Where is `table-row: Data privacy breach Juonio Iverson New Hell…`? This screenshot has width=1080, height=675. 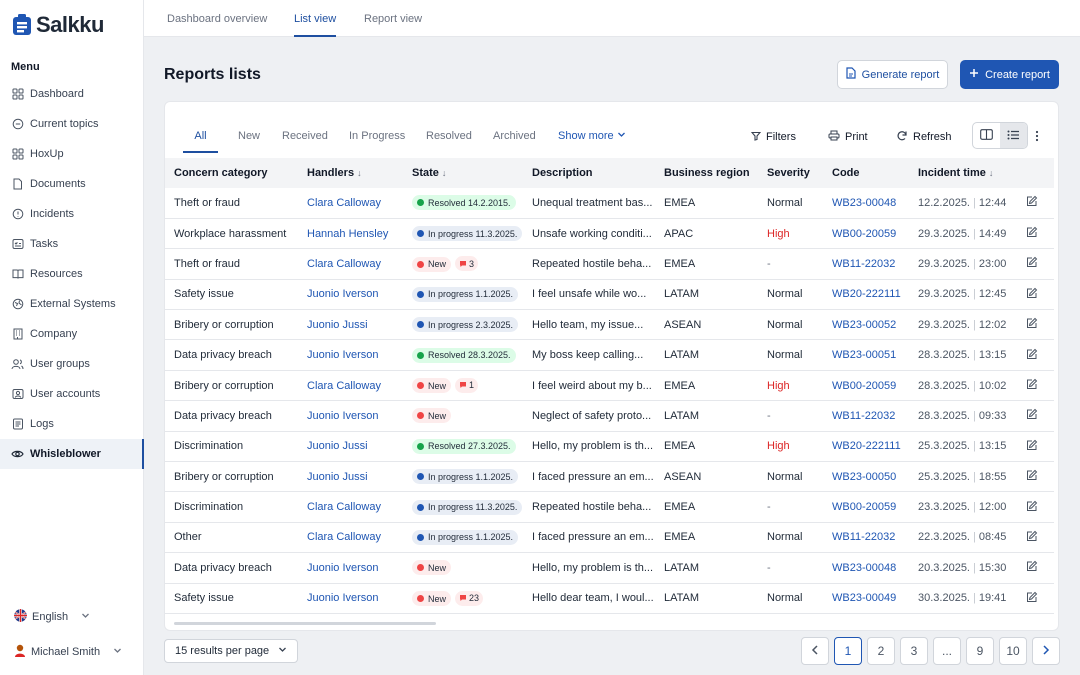 table-row: Data privacy breach Juonio Iverson New Hell… is located at coordinates (609, 568).